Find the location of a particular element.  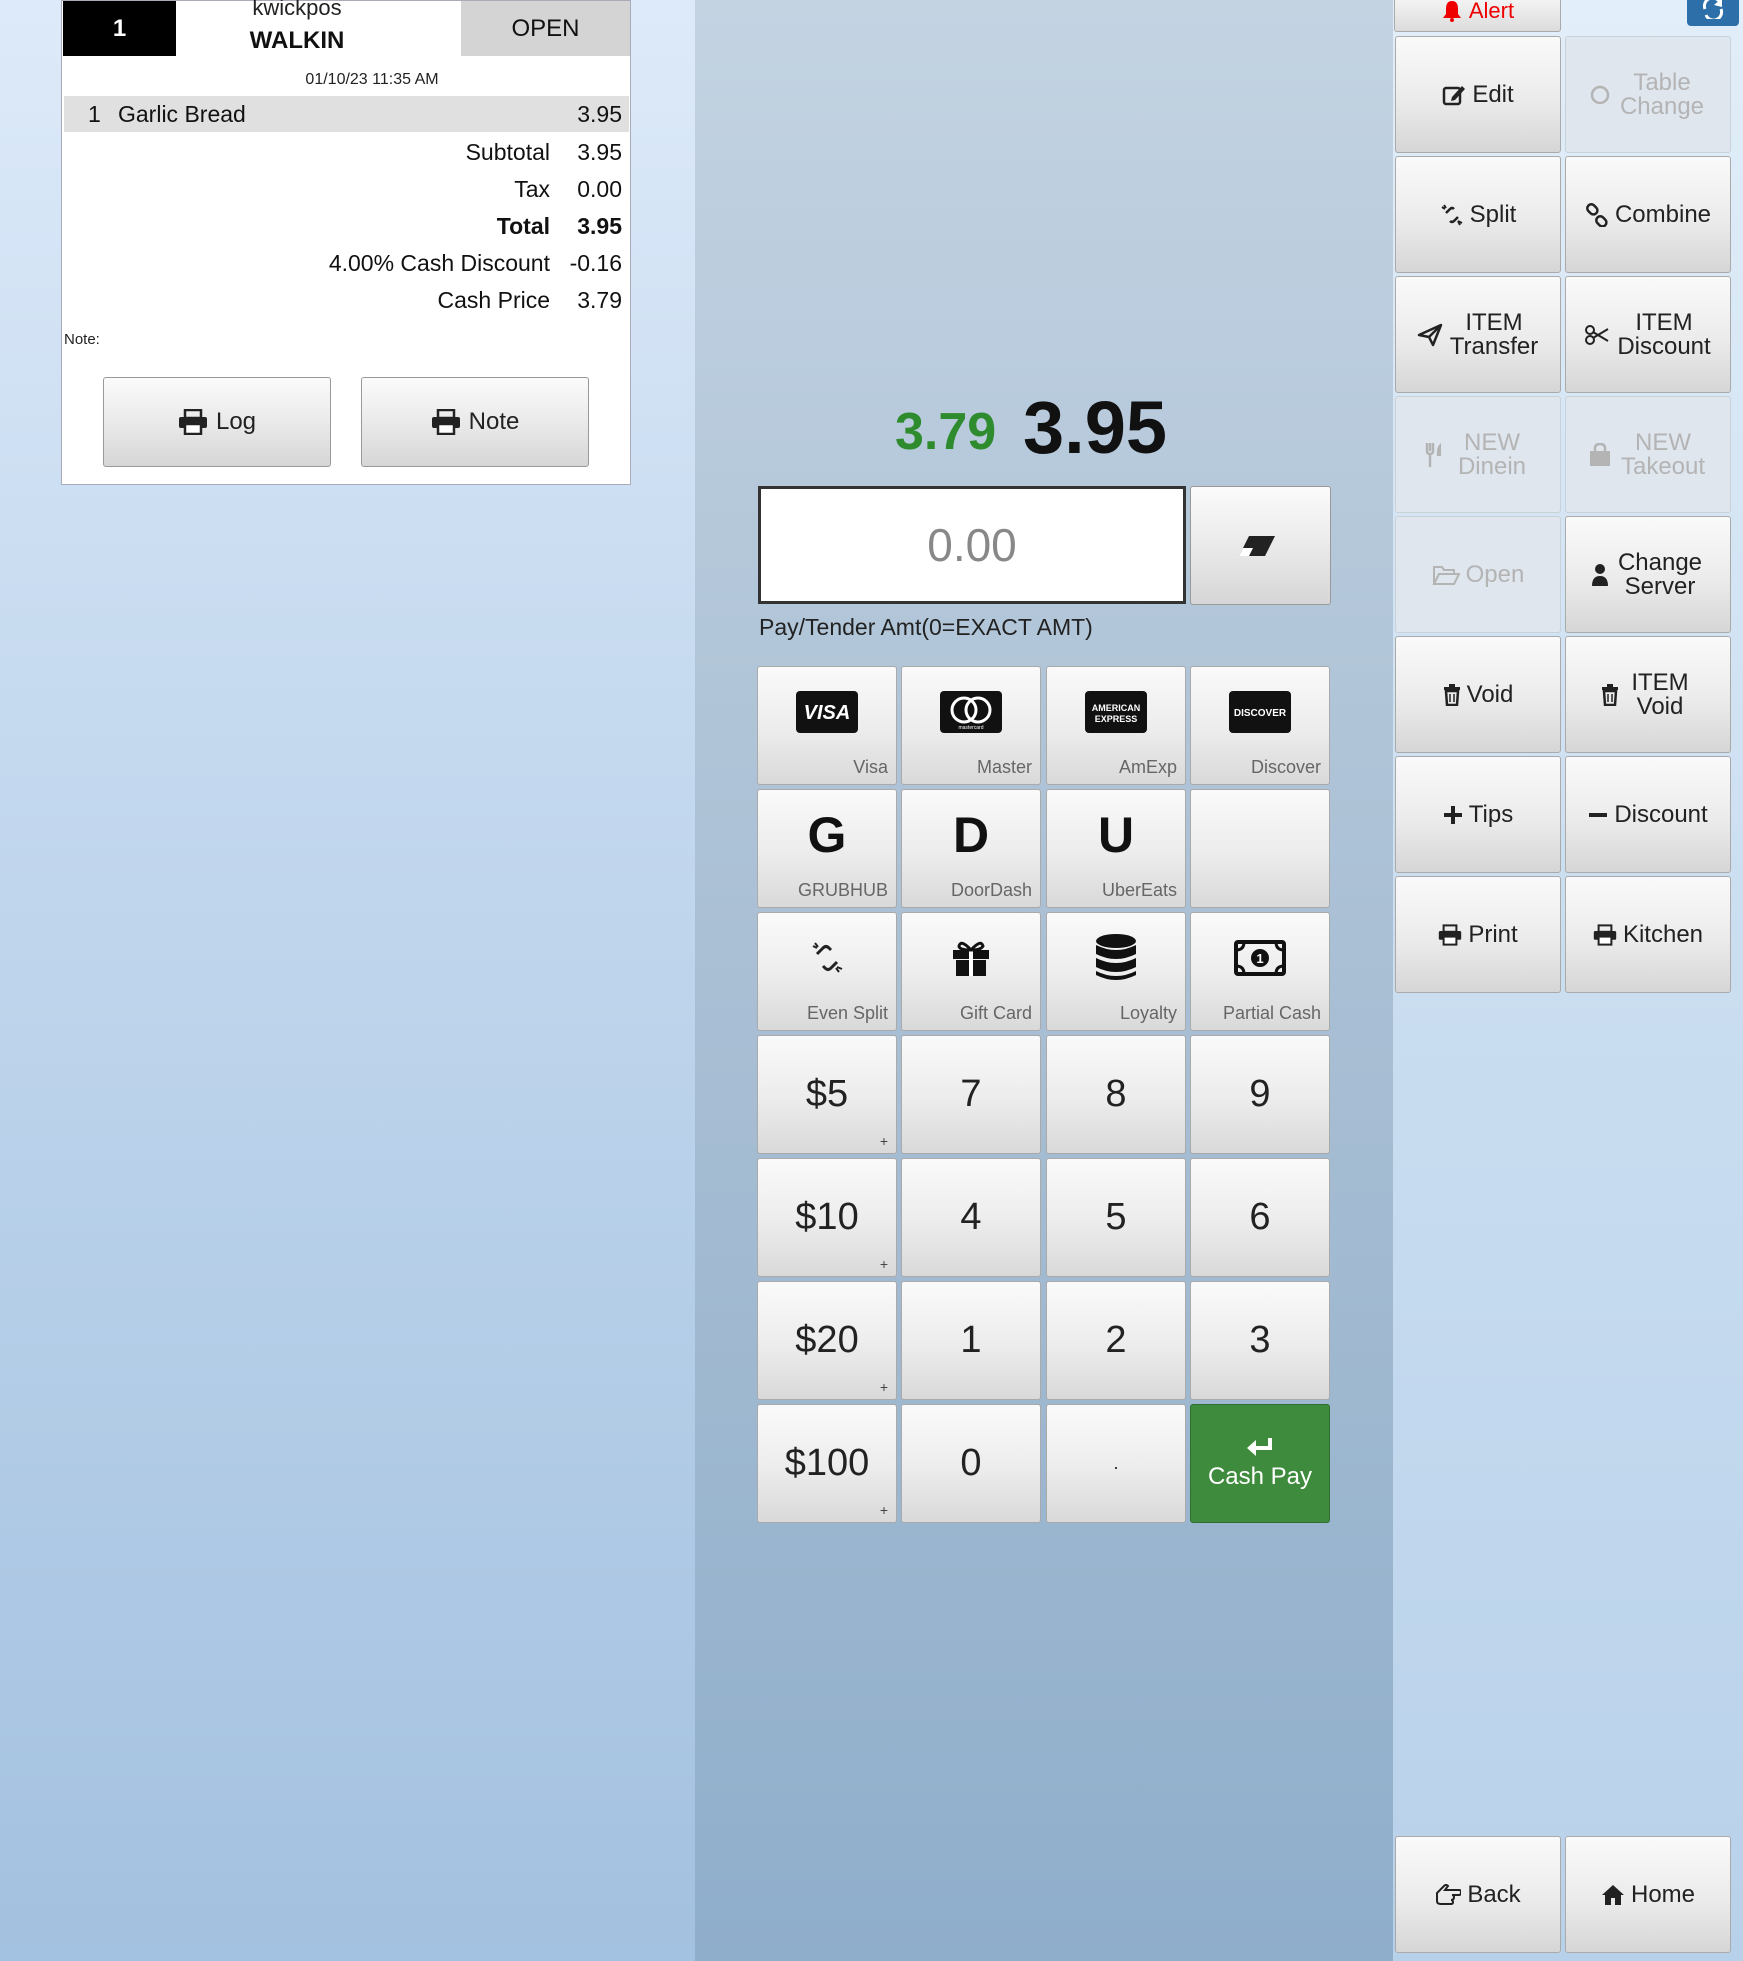

ubereats-button: U UberEats is located at coordinates (1116, 848).